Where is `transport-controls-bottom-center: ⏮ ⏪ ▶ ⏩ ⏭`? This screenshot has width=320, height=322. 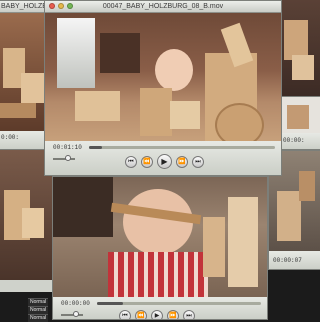 transport-controls-bottom-center: ⏮ ⏪ ▶ ⏩ ⏭ is located at coordinates (157, 314).